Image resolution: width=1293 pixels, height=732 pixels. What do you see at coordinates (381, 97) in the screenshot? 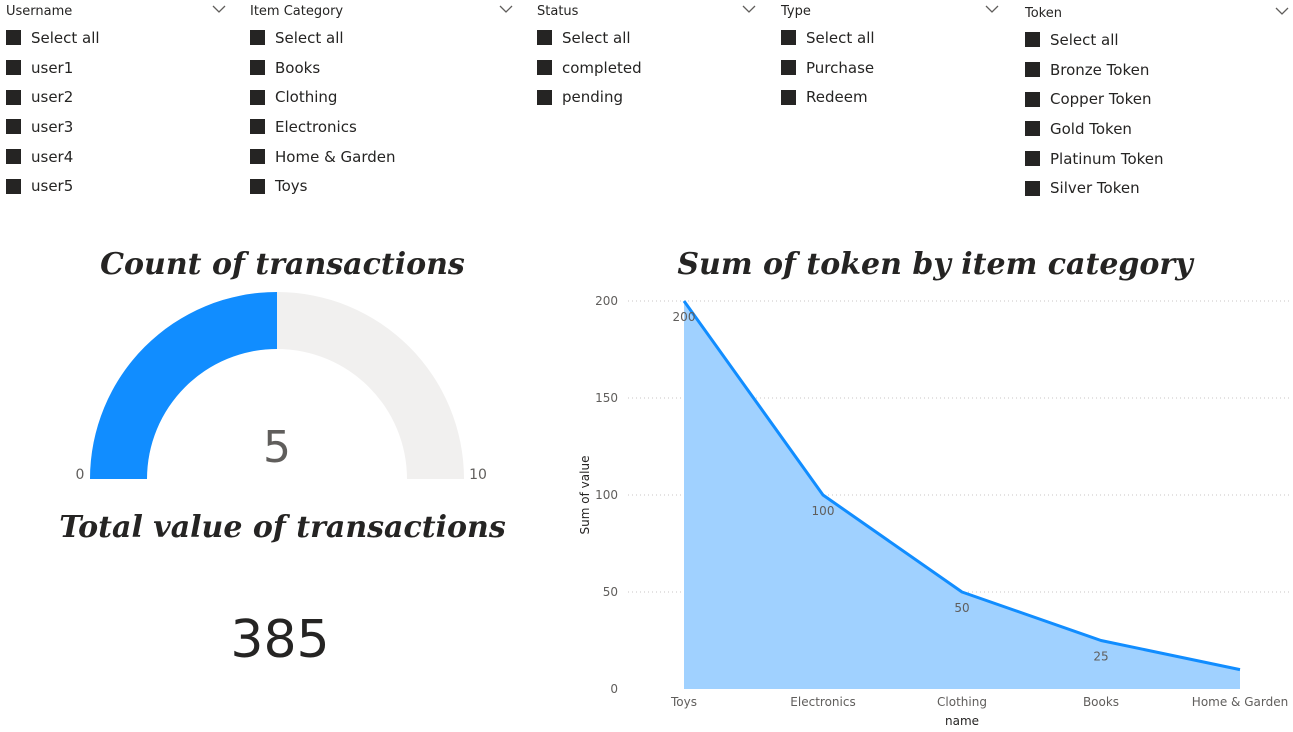
I see `slicer-item-clothing: Clothing` at bounding box center [381, 97].